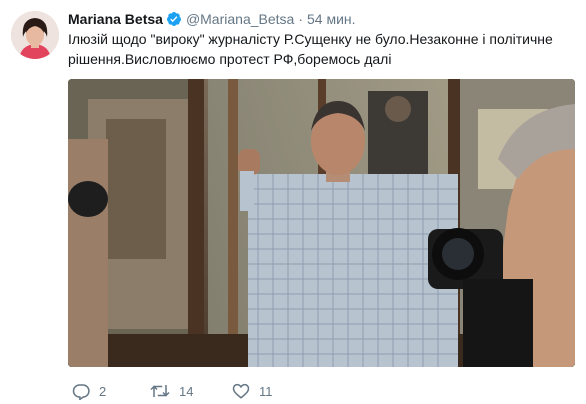 This screenshot has height=404, width=586. What do you see at coordinates (186, 391) in the screenshot?
I see `retweet-count: 14` at bounding box center [186, 391].